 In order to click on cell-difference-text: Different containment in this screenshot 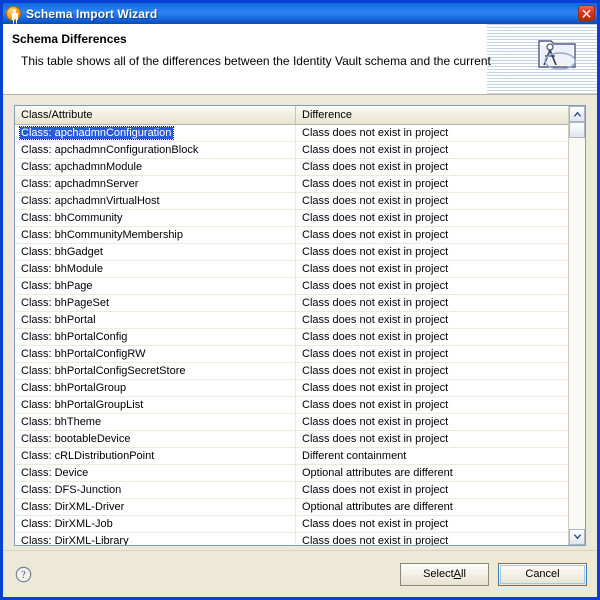, I will do `click(354, 456)`.